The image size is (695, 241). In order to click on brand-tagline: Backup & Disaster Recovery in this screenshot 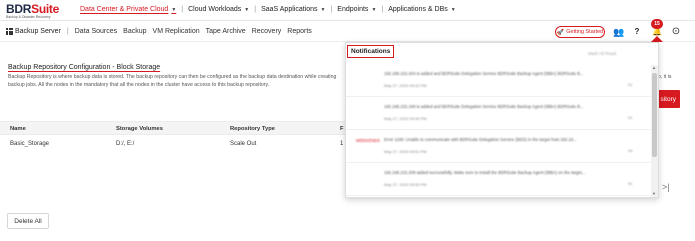, I will do `click(28, 17)`.